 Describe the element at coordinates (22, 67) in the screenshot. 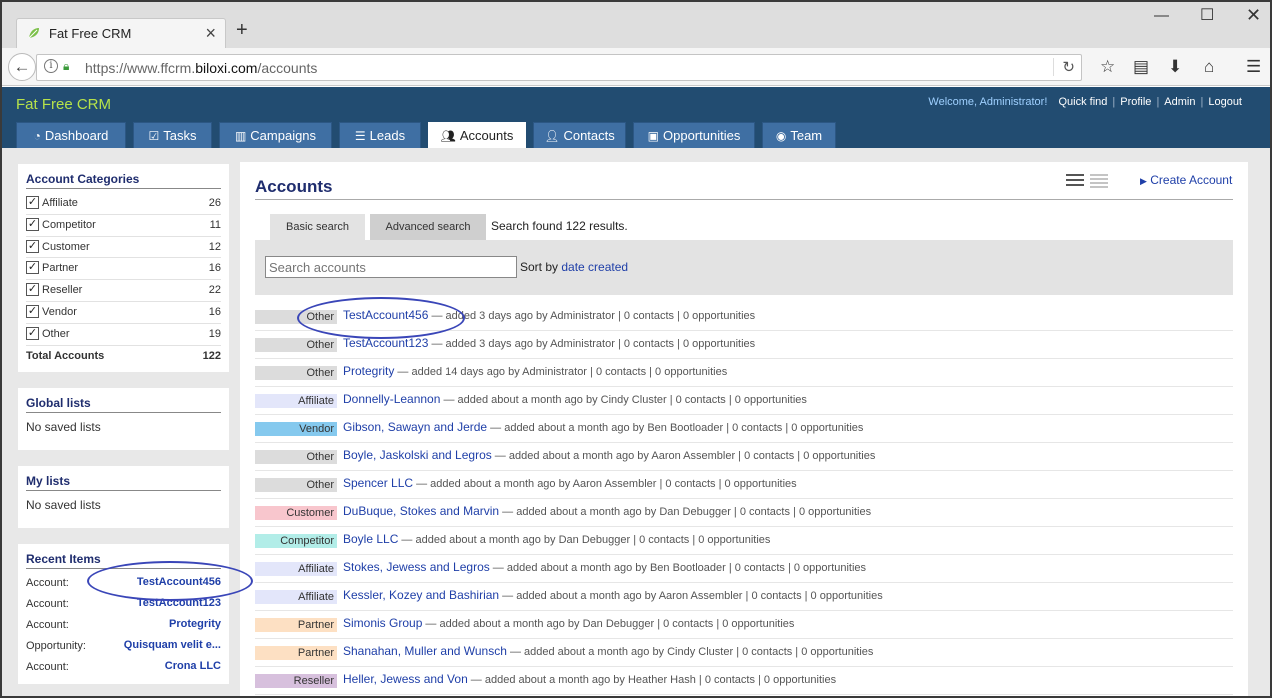

I see `back-arrow-icon: ←` at that location.